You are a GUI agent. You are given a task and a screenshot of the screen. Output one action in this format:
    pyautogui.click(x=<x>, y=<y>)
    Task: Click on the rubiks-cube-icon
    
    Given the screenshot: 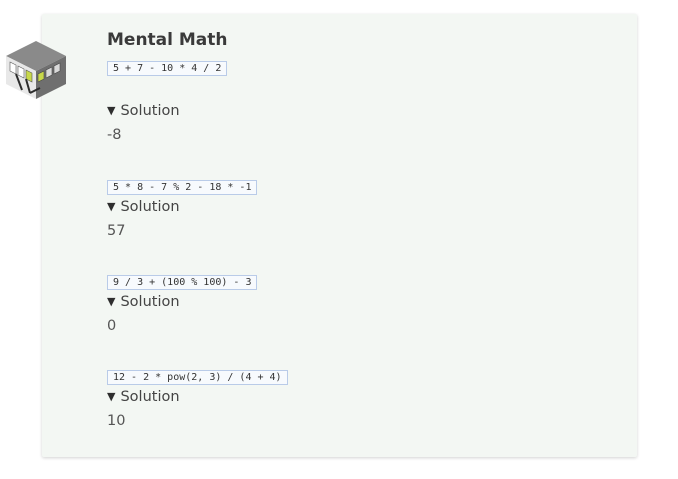 What is the action you would take?
    pyautogui.click(x=36, y=70)
    